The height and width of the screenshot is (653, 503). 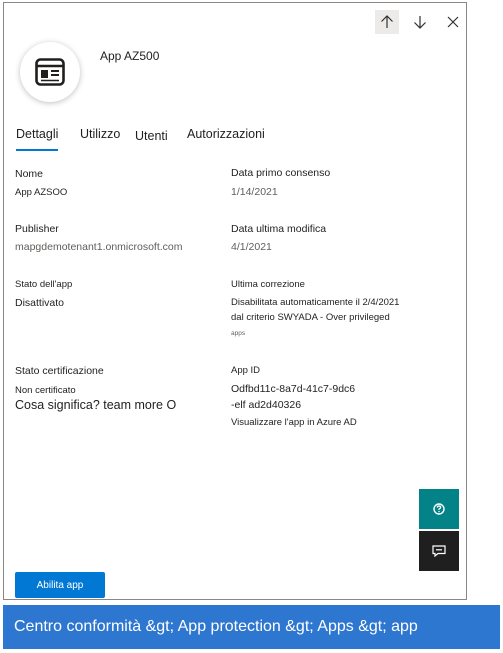 I want to click on arrow-down-icon, so click(x=420, y=22).